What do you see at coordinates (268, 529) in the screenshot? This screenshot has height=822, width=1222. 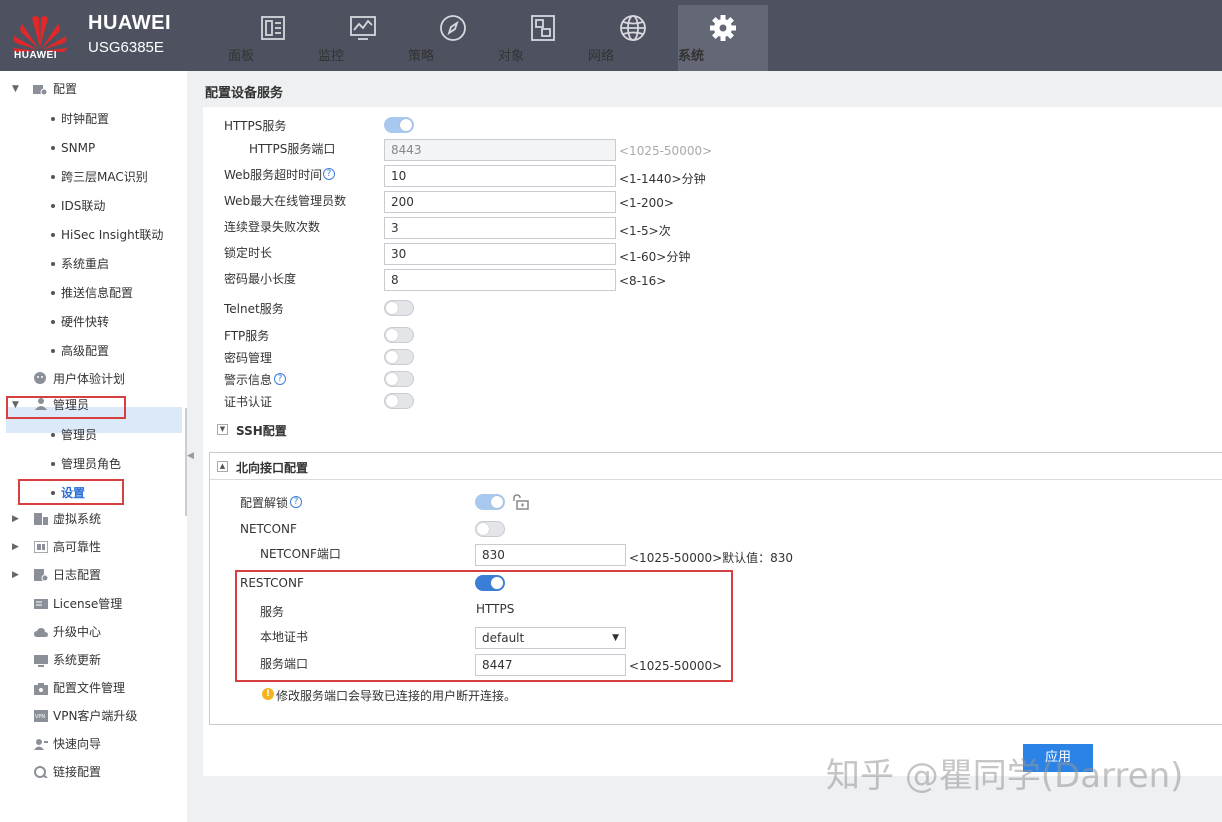 I see `netconf-label: NETCONF` at bounding box center [268, 529].